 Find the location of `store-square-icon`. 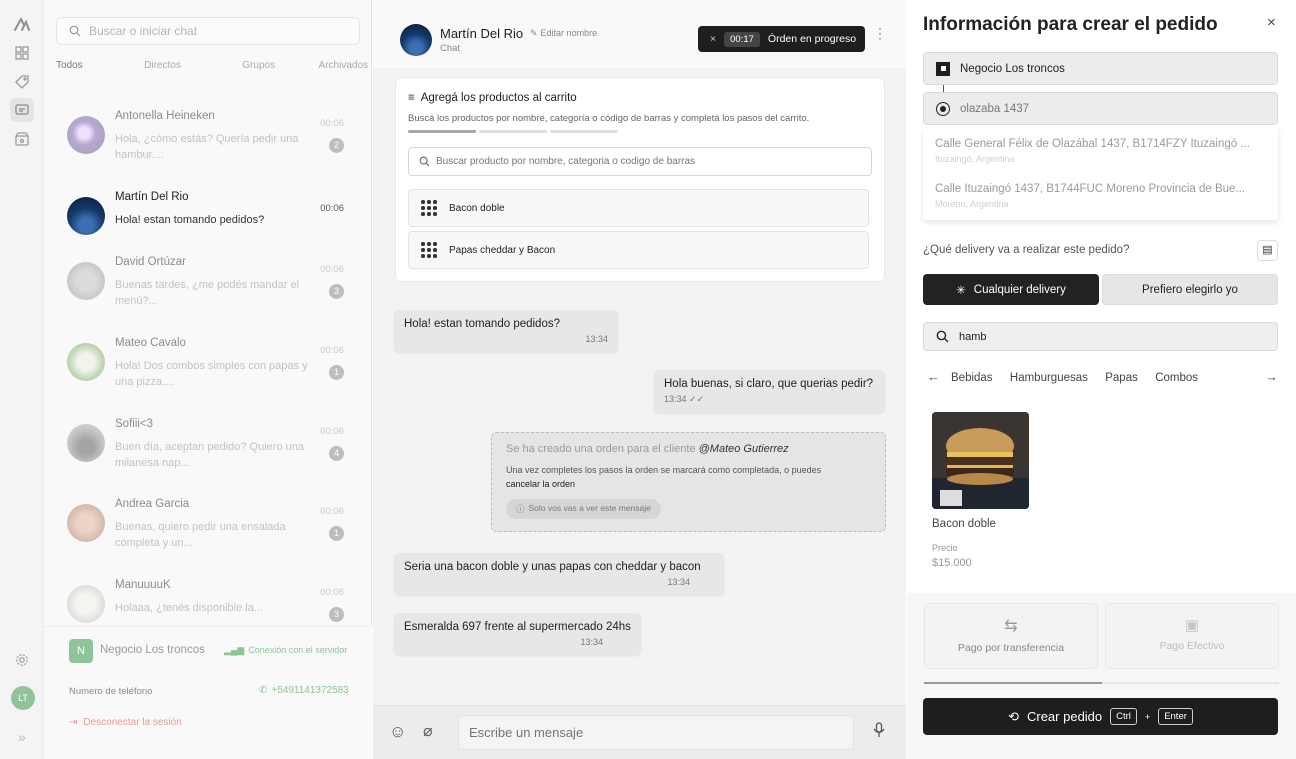

store-square-icon is located at coordinates (943, 68).